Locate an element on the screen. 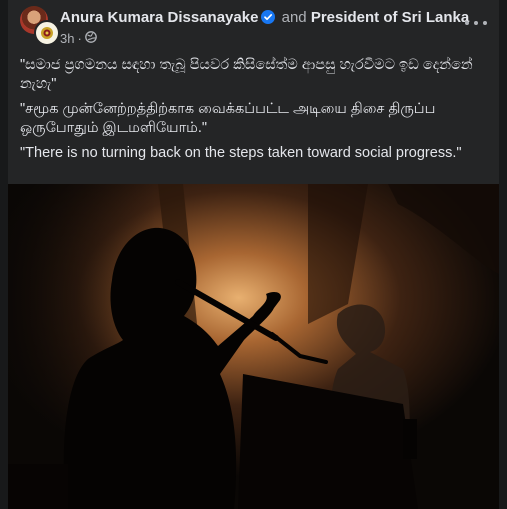 This screenshot has width=507, height=509. post-meta: 3h · is located at coordinates (78, 38).